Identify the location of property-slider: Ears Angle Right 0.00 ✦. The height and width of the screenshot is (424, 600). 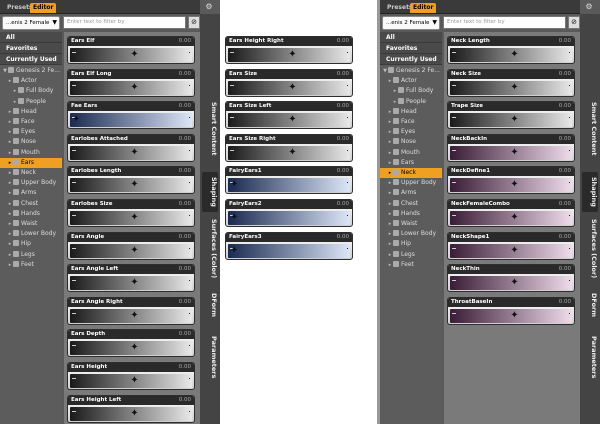
(131, 310).